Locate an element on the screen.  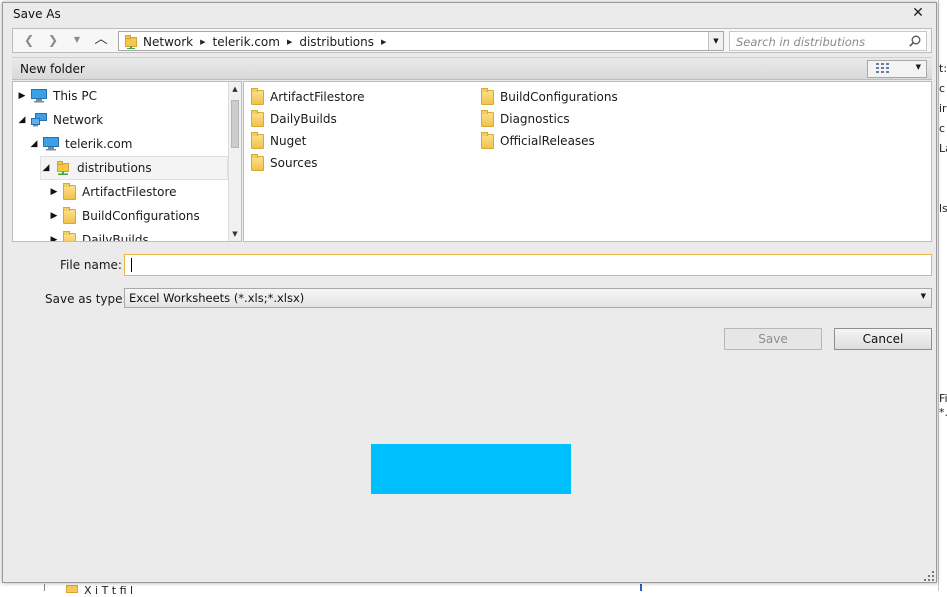
view-mode-button: ▼ is located at coordinates (897, 69).